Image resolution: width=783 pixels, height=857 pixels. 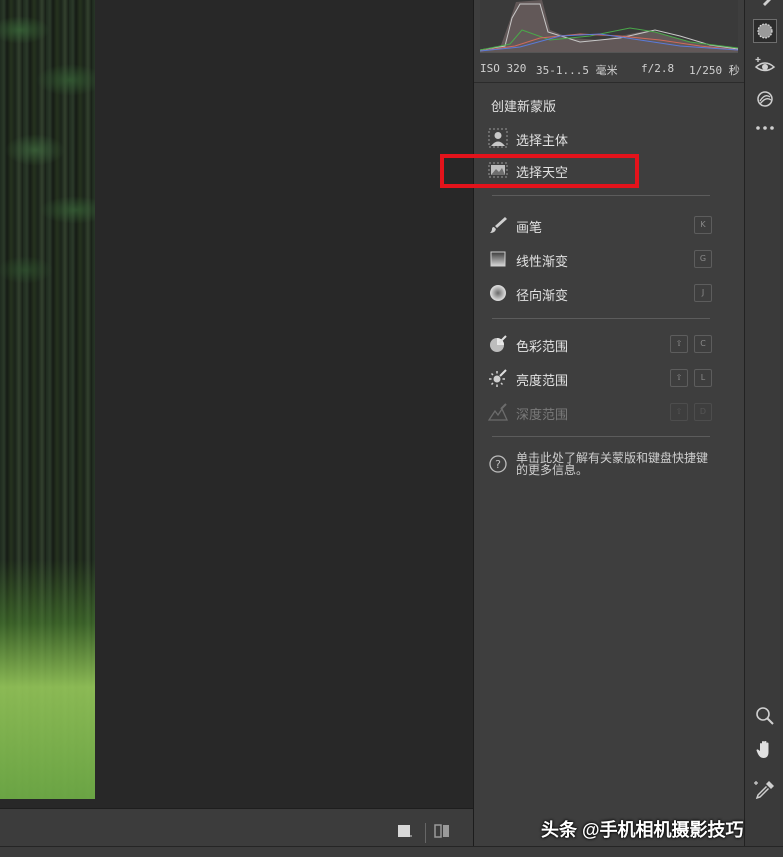 What do you see at coordinates (765, 99) in the screenshot?
I see `presets-icon` at bounding box center [765, 99].